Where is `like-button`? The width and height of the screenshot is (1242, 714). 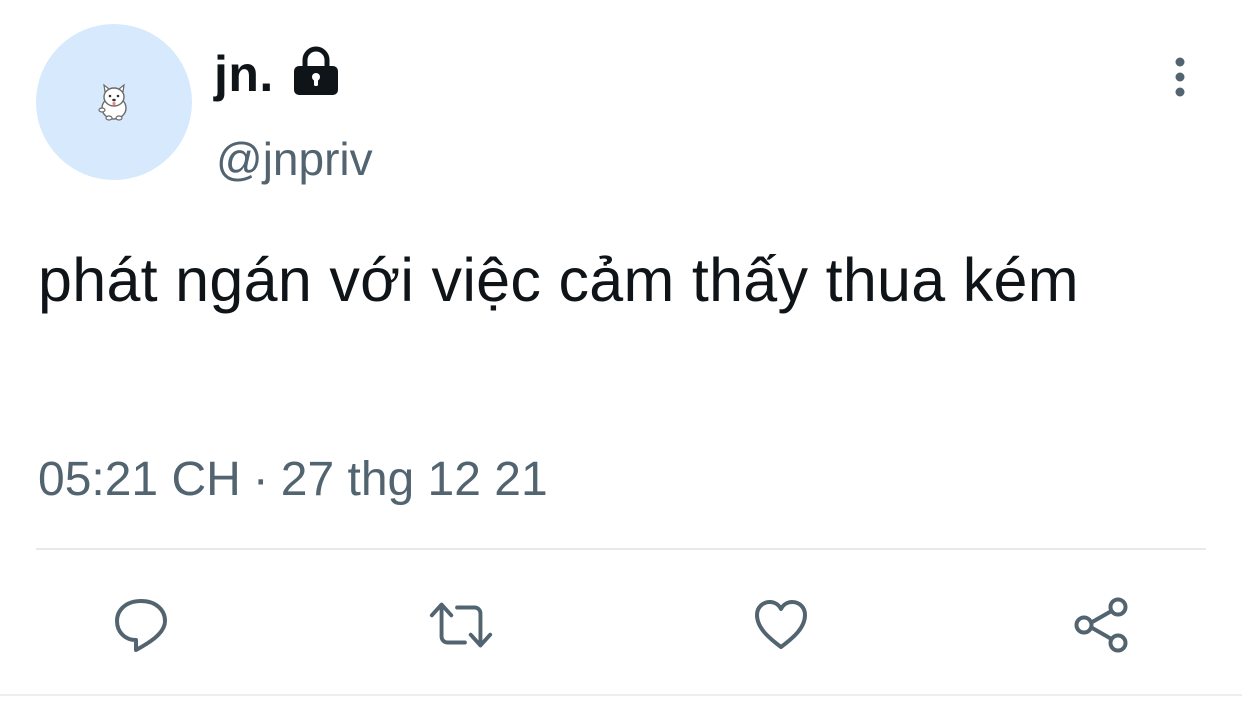 like-button is located at coordinates (781, 625).